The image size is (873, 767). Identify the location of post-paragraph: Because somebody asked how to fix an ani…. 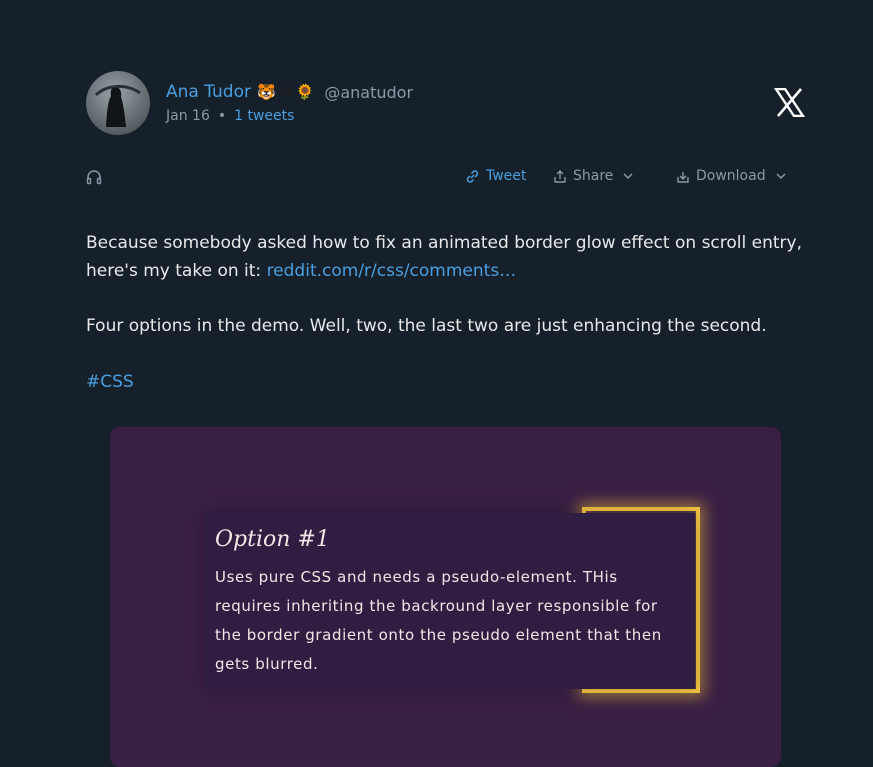
(446, 257).